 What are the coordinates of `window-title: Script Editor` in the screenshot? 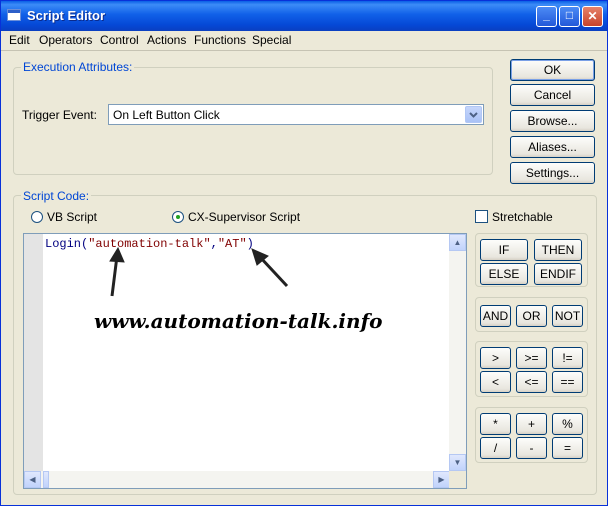 It's located at (66, 15).